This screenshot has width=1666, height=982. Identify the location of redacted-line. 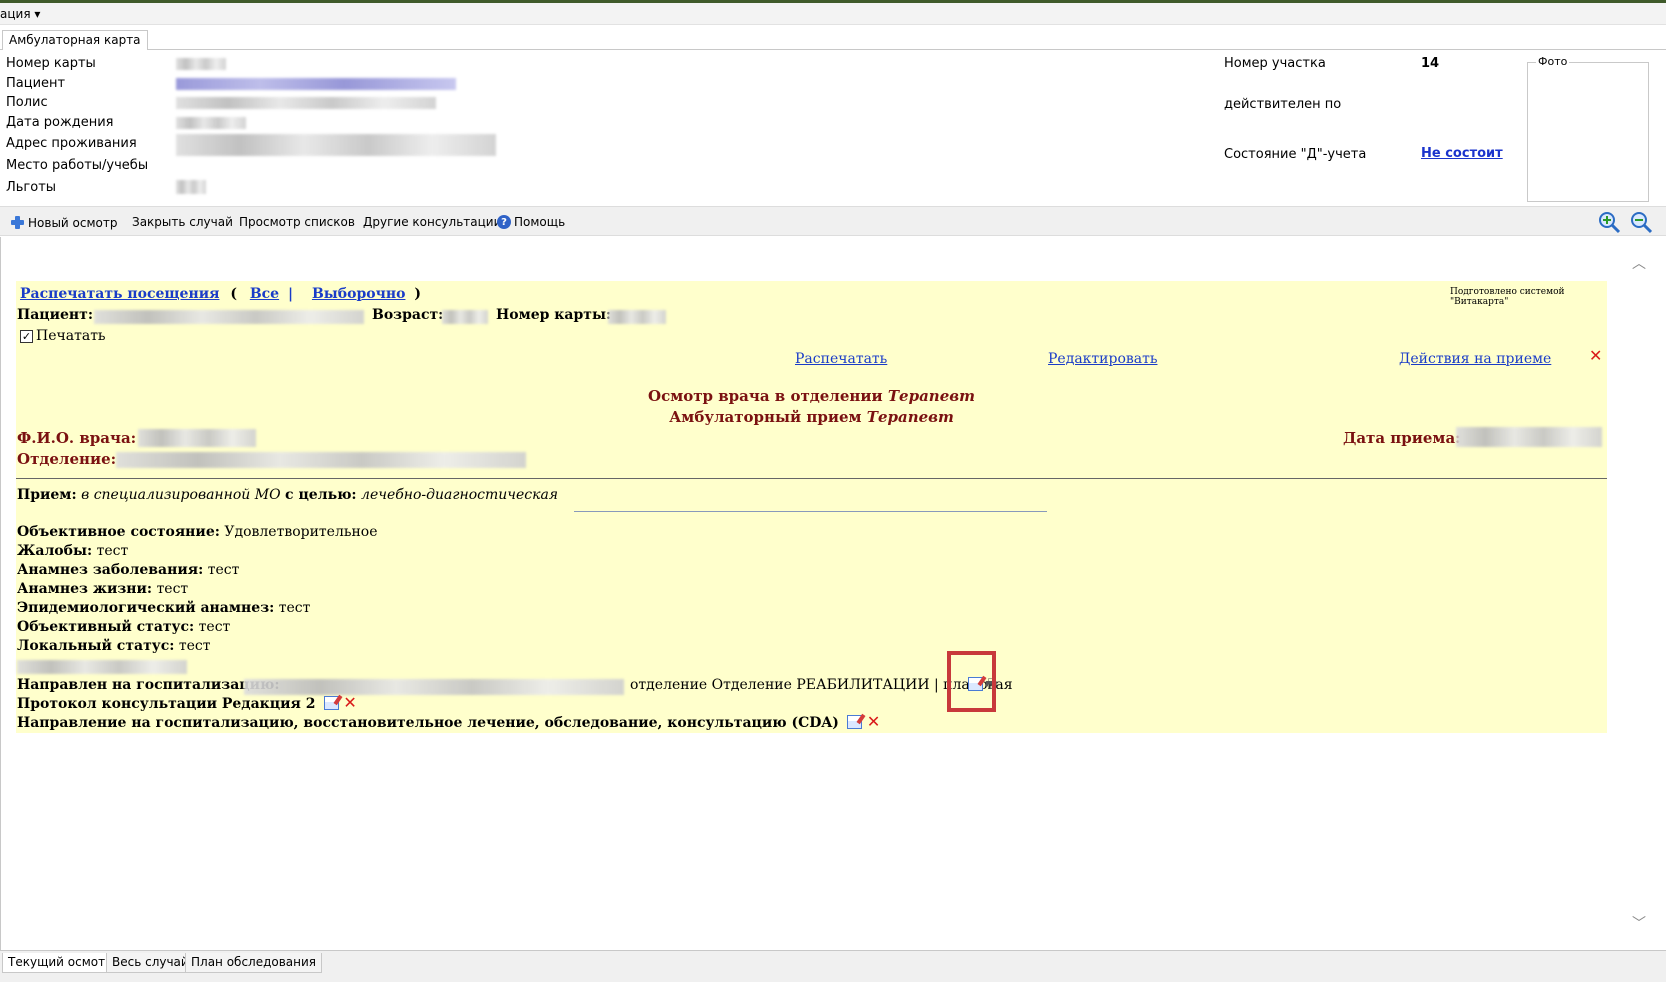
(102, 667).